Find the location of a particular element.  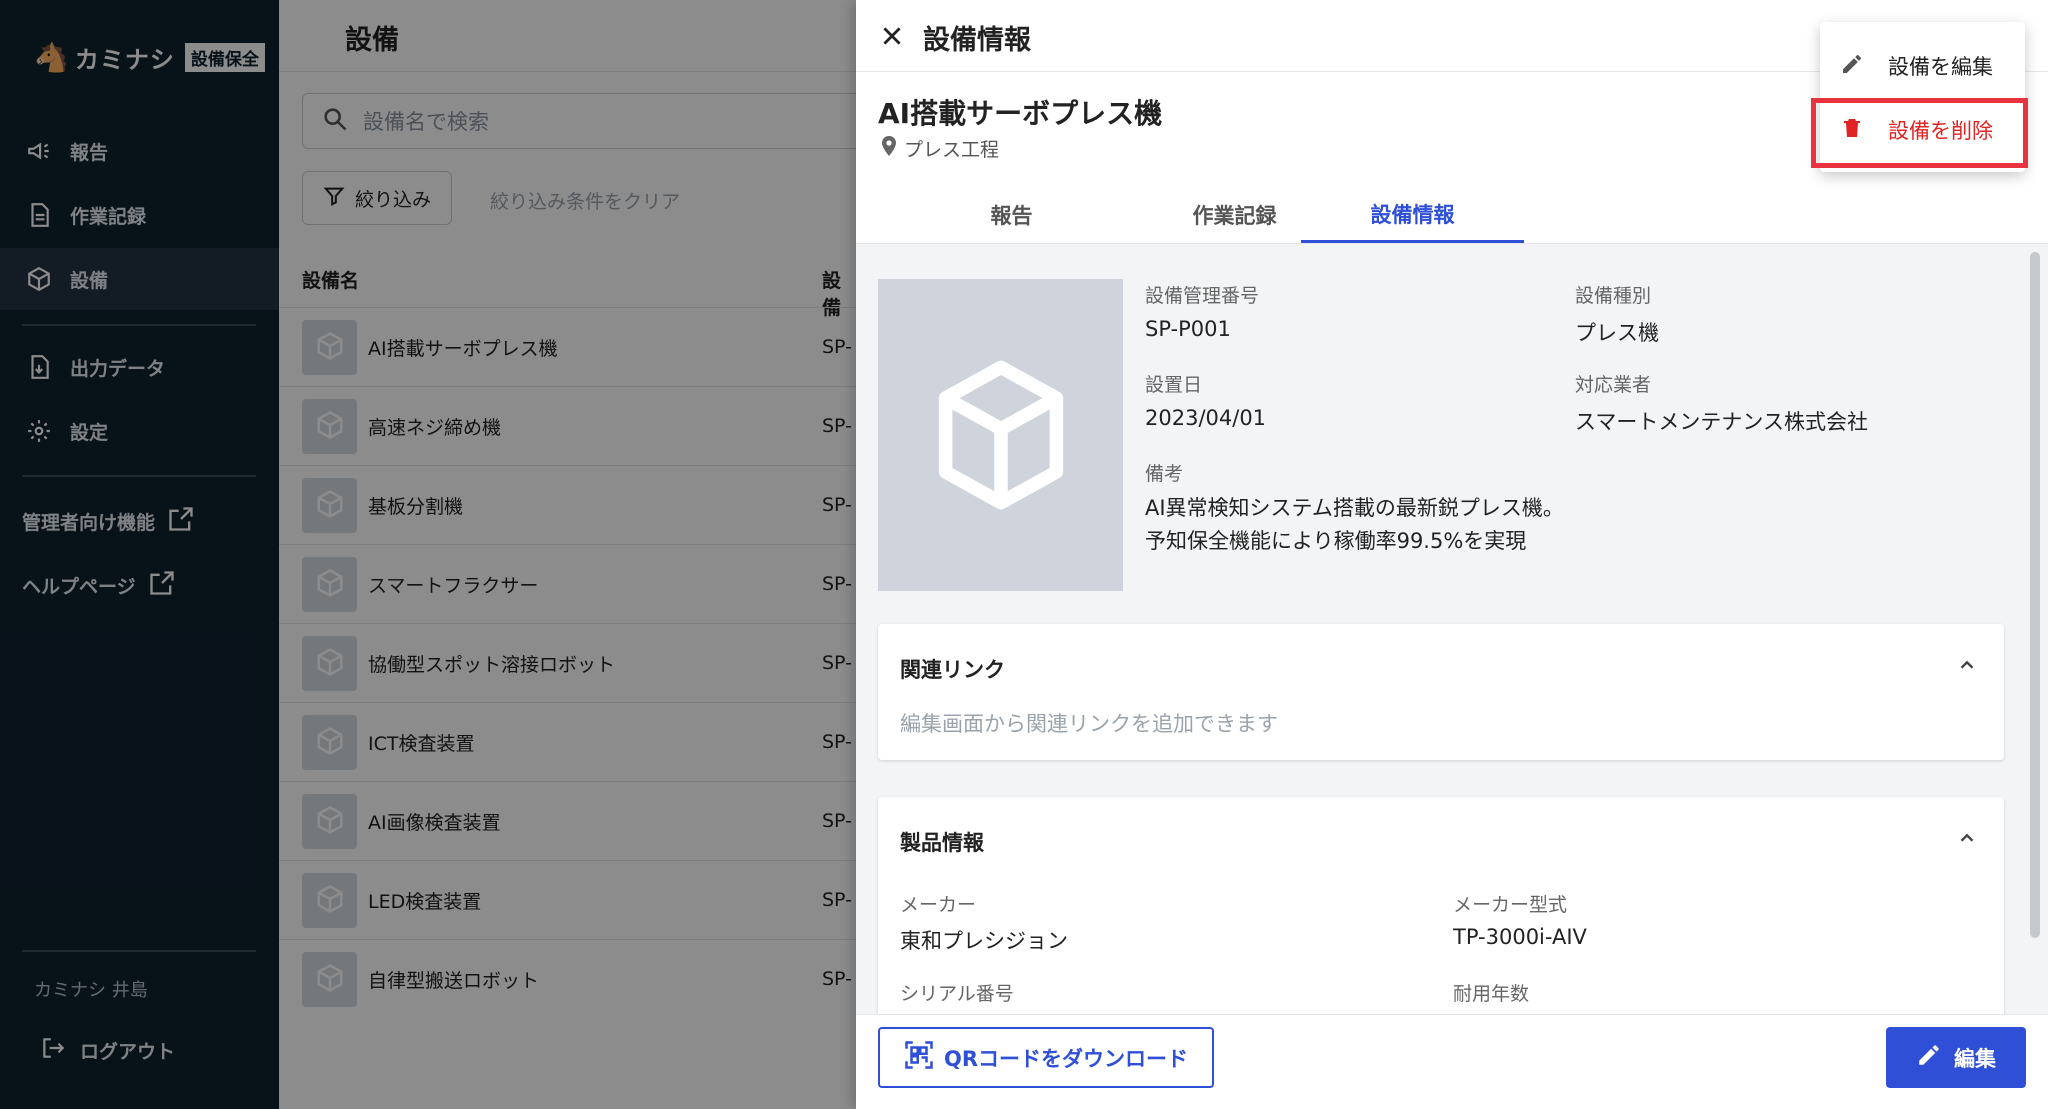

drawer-footer: QRコードをダウンロード 編集 is located at coordinates (1452, 1061).